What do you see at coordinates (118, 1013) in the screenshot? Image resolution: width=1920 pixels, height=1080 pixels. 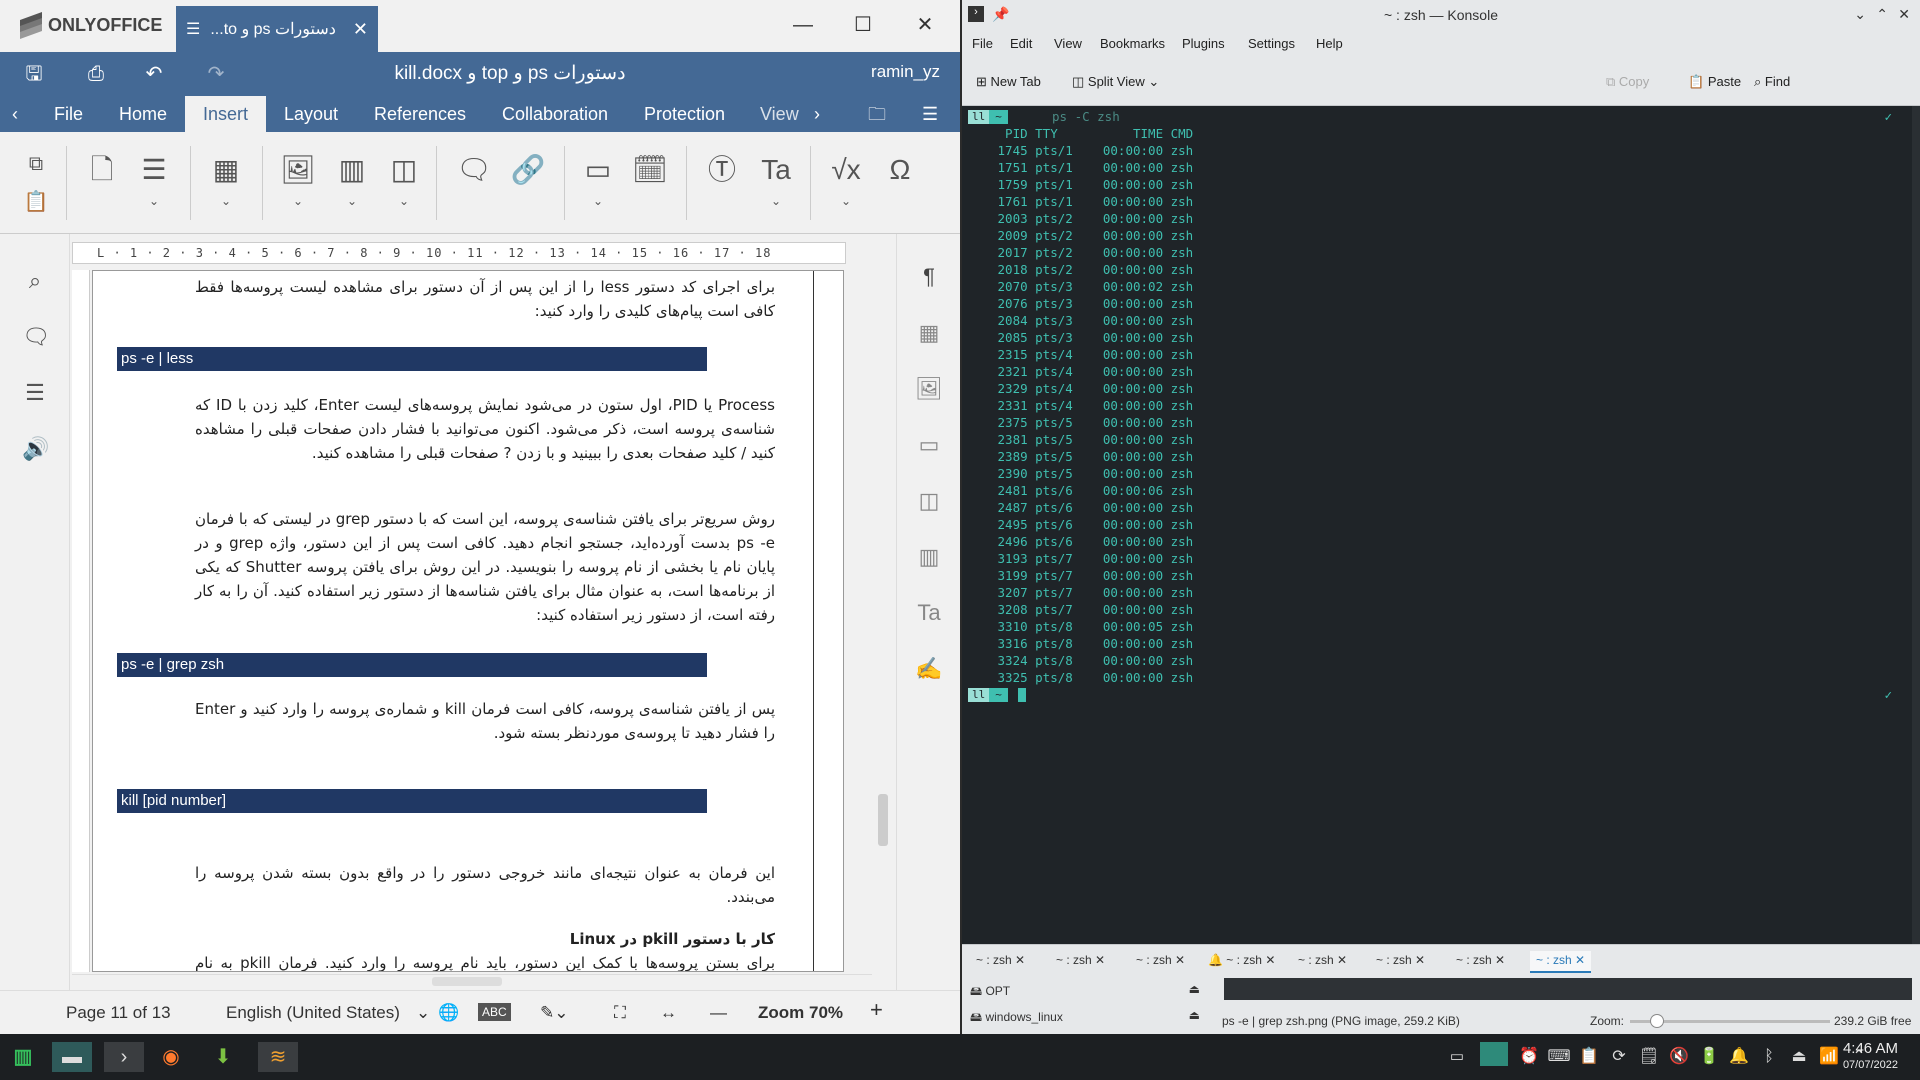 I see `page-indicator: Page 11 of 13` at bounding box center [118, 1013].